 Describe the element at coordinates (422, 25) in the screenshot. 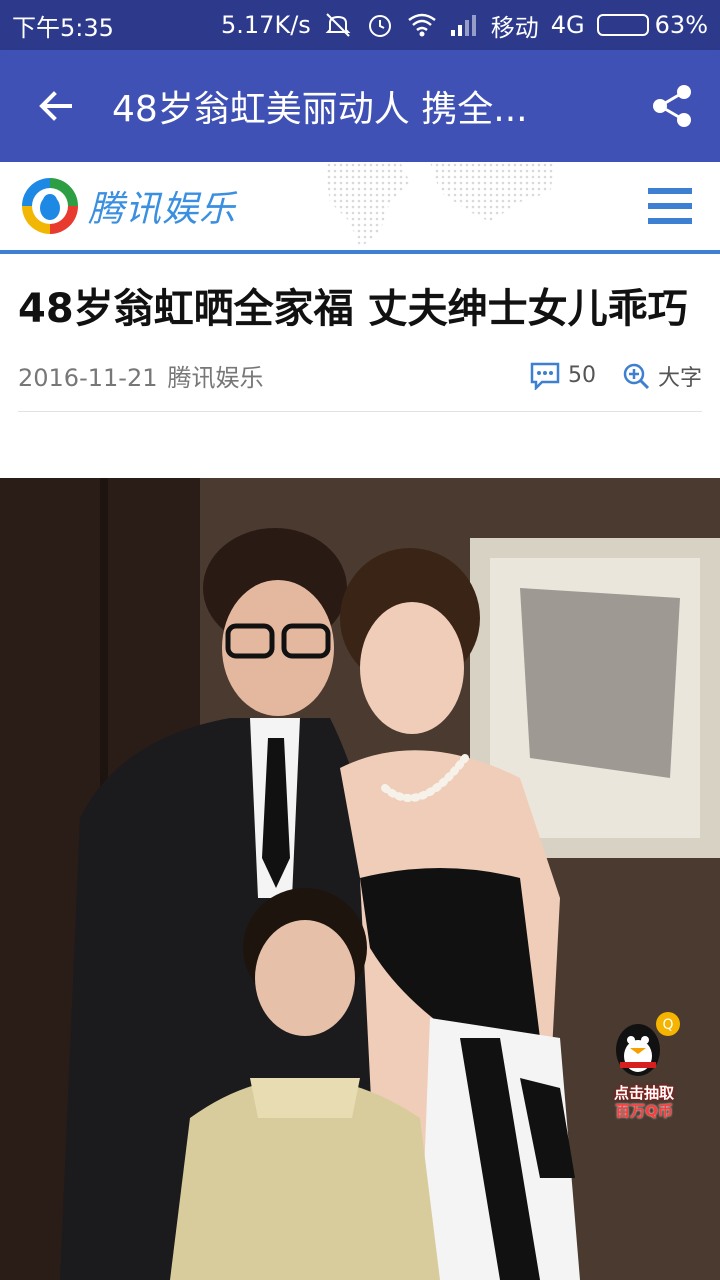

I see `wifi-icon` at that location.